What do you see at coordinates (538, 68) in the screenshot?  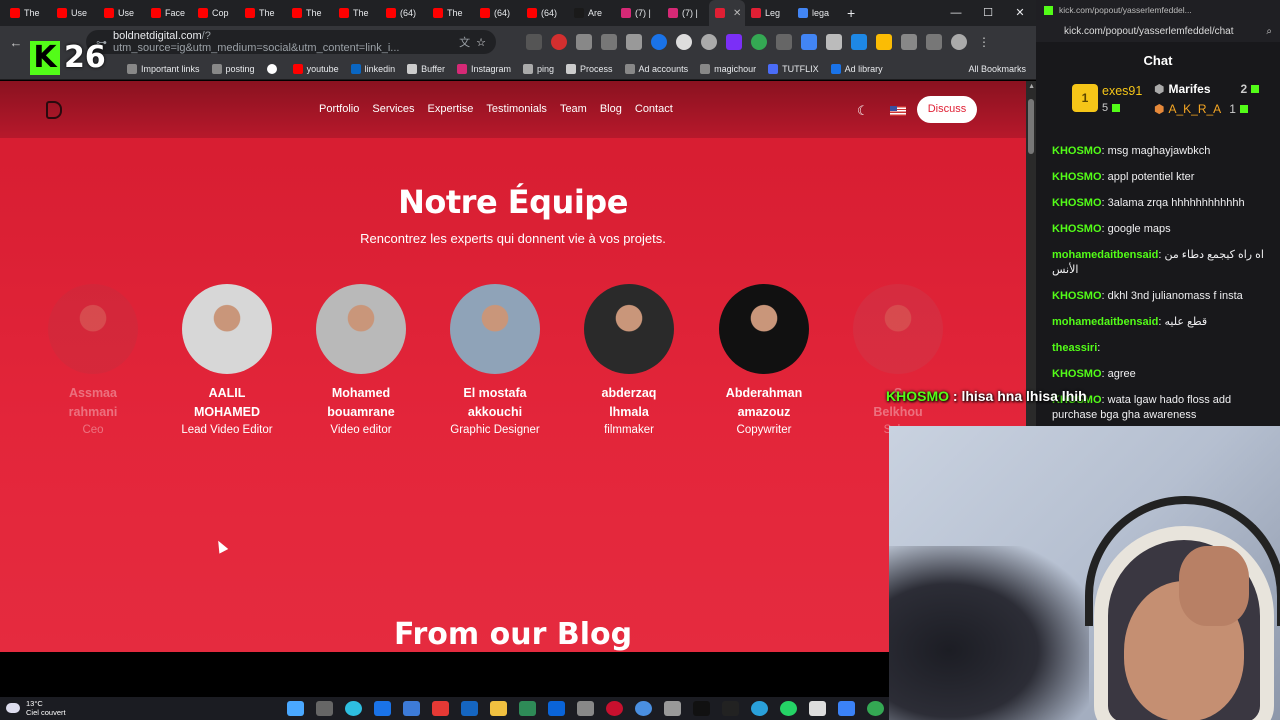 I see `bookmark-item: ping` at bounding box center [538, 68].